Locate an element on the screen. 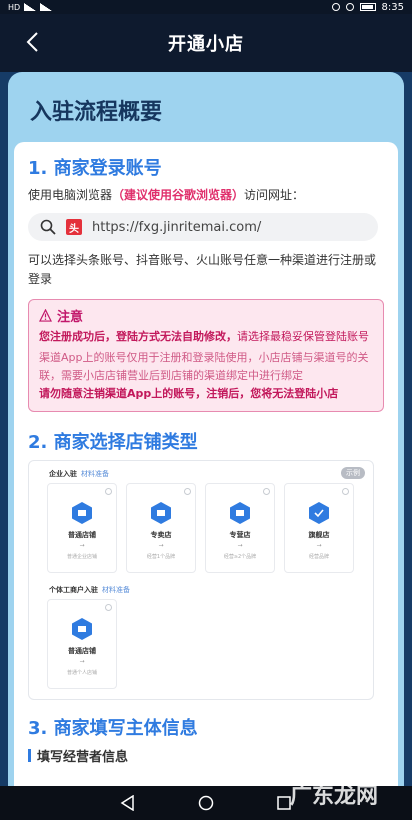 This screenshot has width=412, height=820. shop-name: 专卖店 is located at coordinates (161, 535).